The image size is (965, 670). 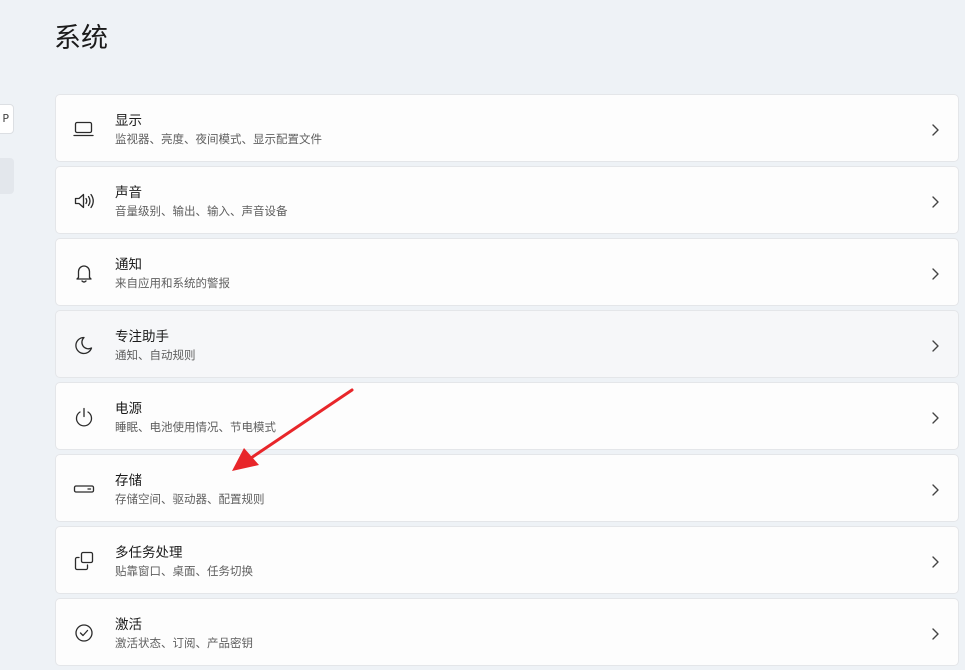 I want to click on settings-item-power: 电源 睡眠、电池使用情况、节电模式, so click(x=507, y=416).